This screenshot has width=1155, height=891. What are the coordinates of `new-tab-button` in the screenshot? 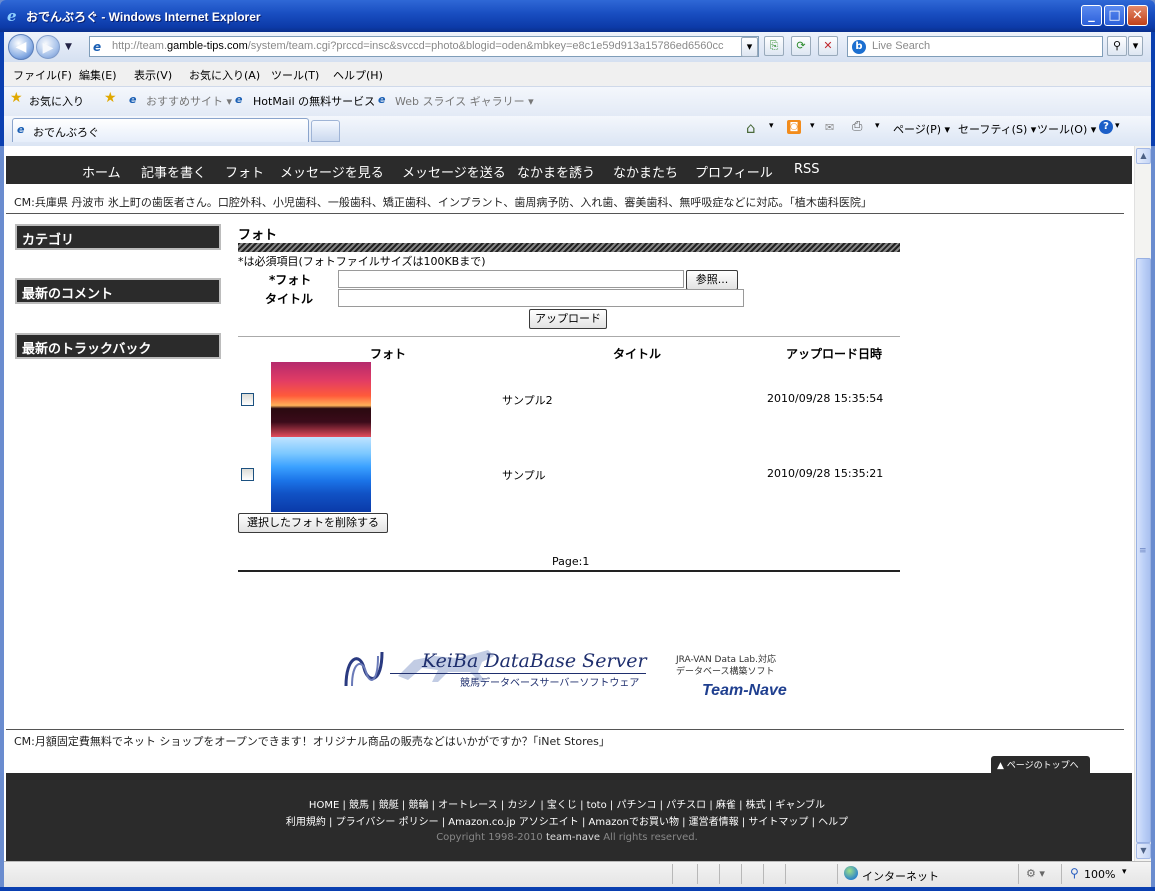 It's located at (325, 131).